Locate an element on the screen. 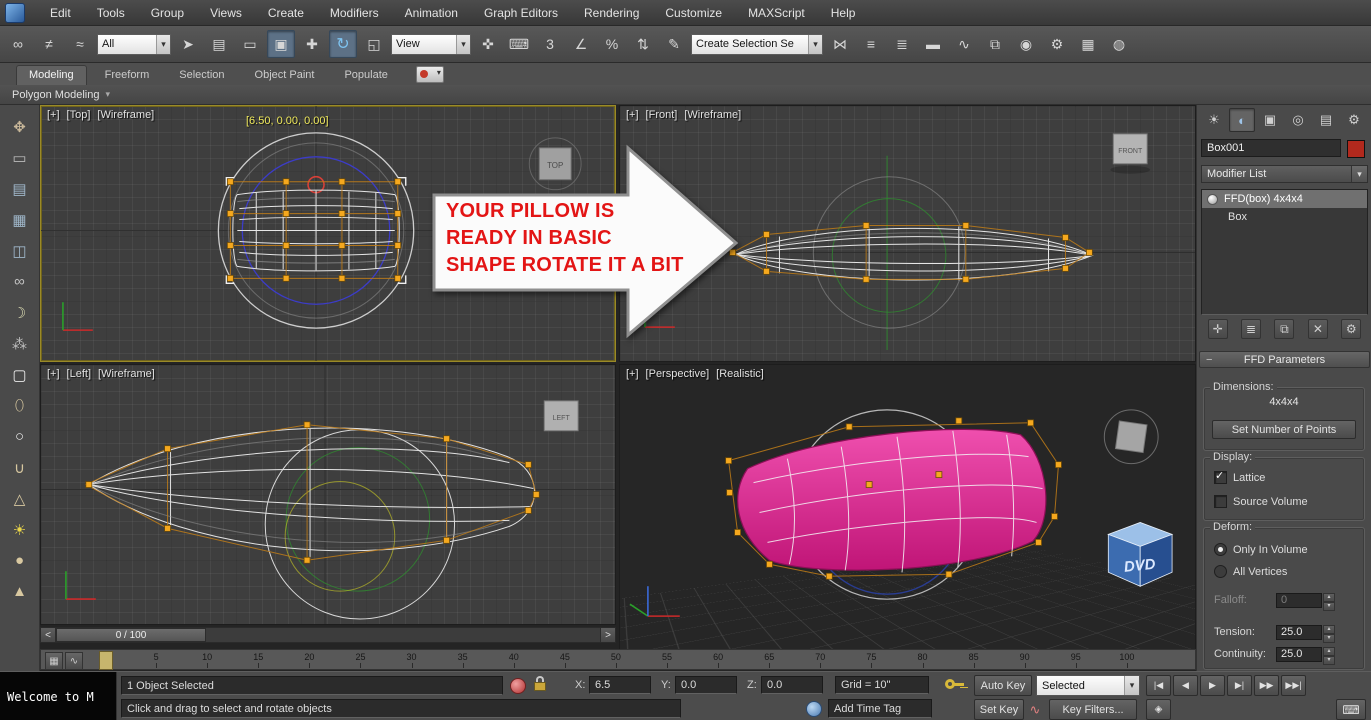 The width and height of the screenshot is (1371, 720). viewport-shading-label: [Realistic] is located at coordinates (740, 374).